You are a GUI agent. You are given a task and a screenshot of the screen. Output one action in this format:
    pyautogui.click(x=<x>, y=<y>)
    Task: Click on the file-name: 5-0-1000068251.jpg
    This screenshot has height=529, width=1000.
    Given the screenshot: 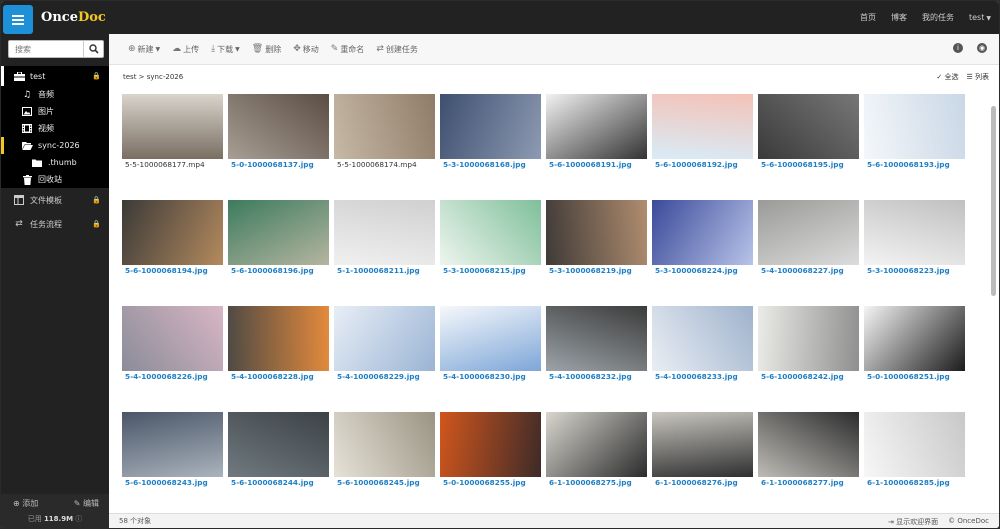 What is the action you would take?
    pyautogui.click(x=908, y=376)
    